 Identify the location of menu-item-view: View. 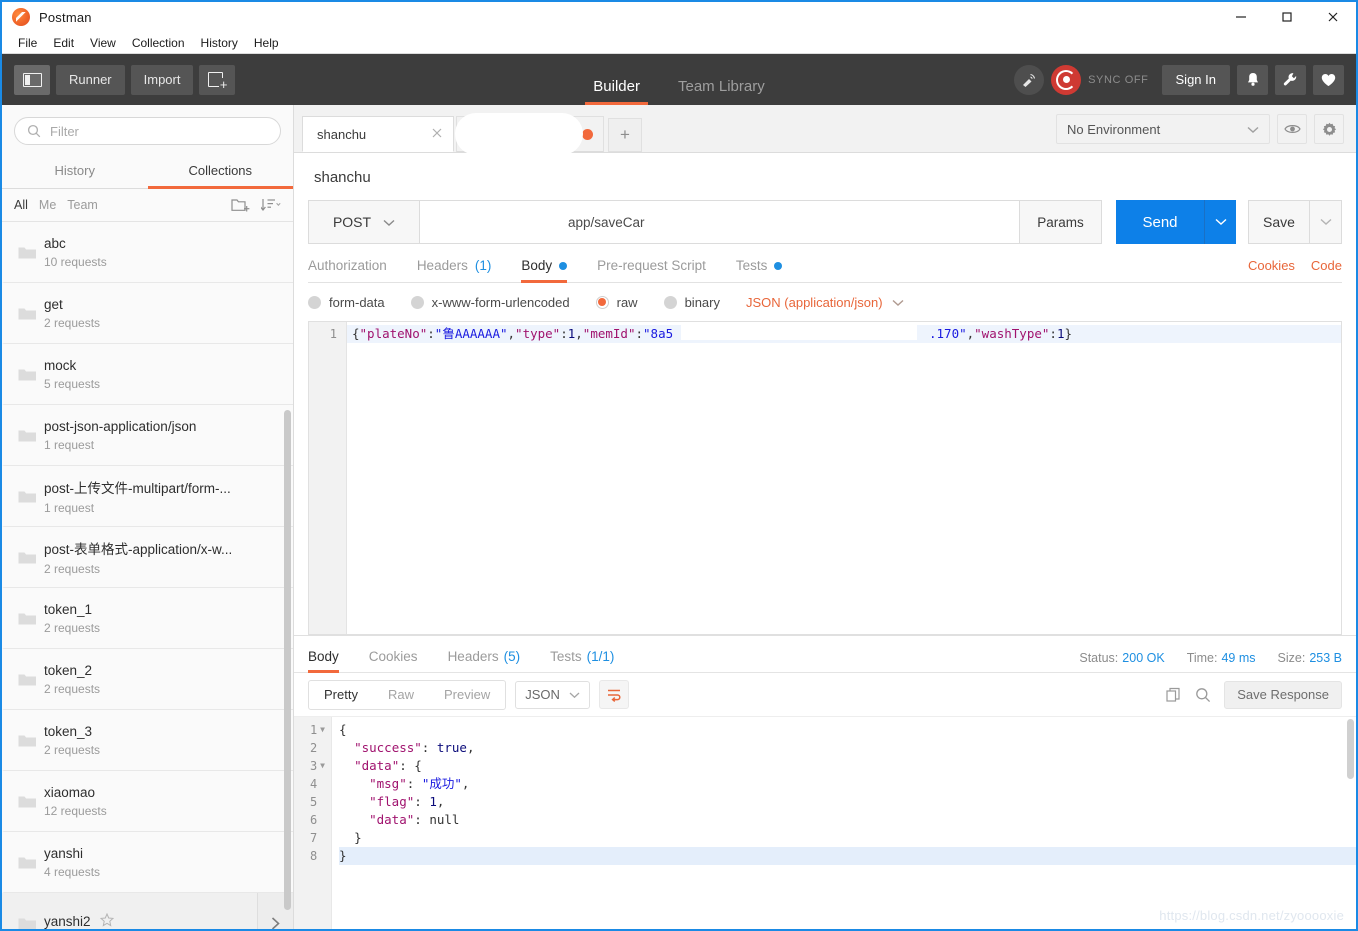
(103, 43).